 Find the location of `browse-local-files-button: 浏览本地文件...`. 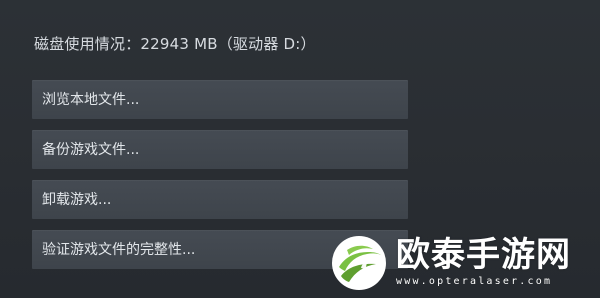

browse-local-files-button: 浏览本地文件... is located at coordinates (220, 99).